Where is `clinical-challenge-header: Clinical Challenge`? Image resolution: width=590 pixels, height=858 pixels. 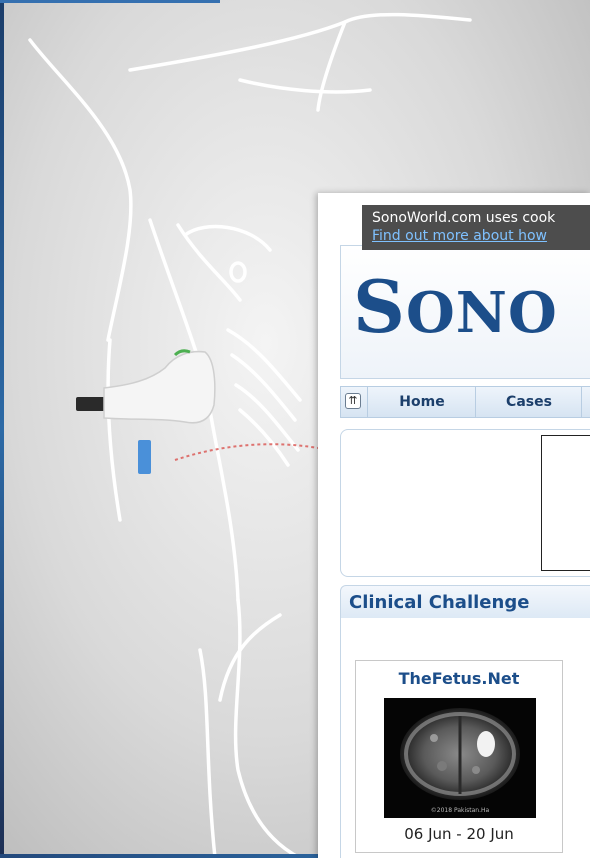 clinical-challenge-header: Clinical Challenge is located at coordinates (465, 602).